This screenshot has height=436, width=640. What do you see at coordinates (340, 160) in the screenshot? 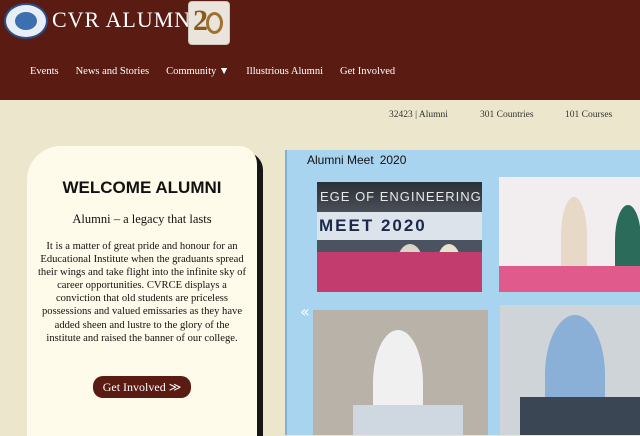
I see `gallery-title-text: Alumni Meet` at bounding box center [340, 160].